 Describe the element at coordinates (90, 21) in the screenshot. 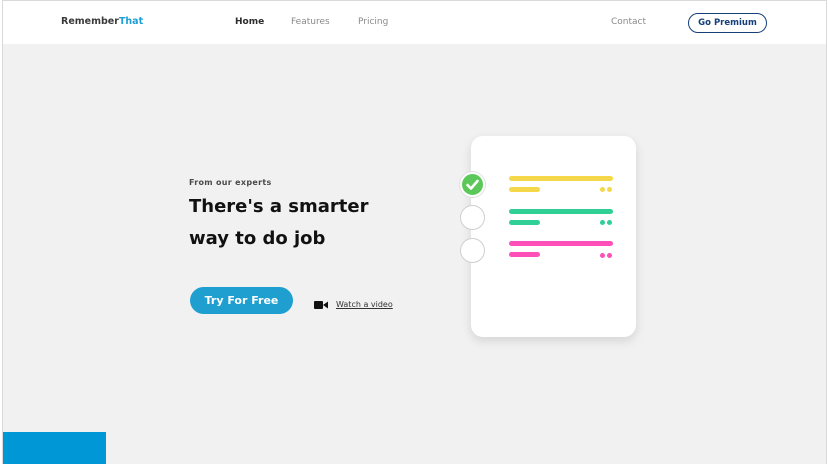

I see `brand-name-main: Remember` at that location.